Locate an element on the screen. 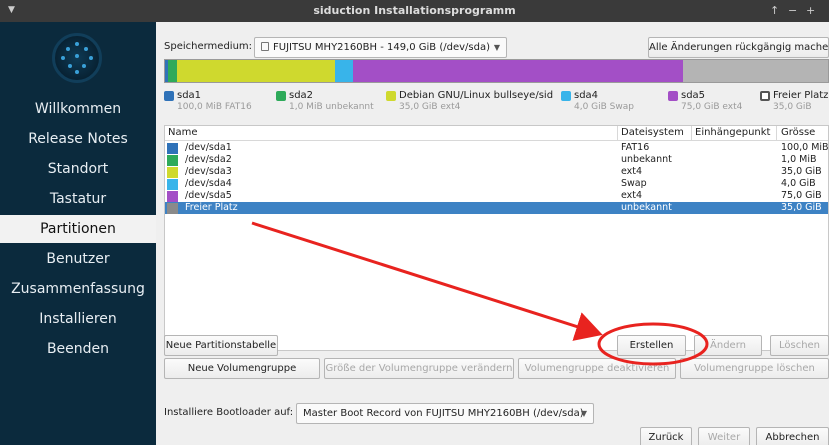 This screenshot has height=445, width=829. row-name: /dev/sda2 is located at coordinates (208, 159).